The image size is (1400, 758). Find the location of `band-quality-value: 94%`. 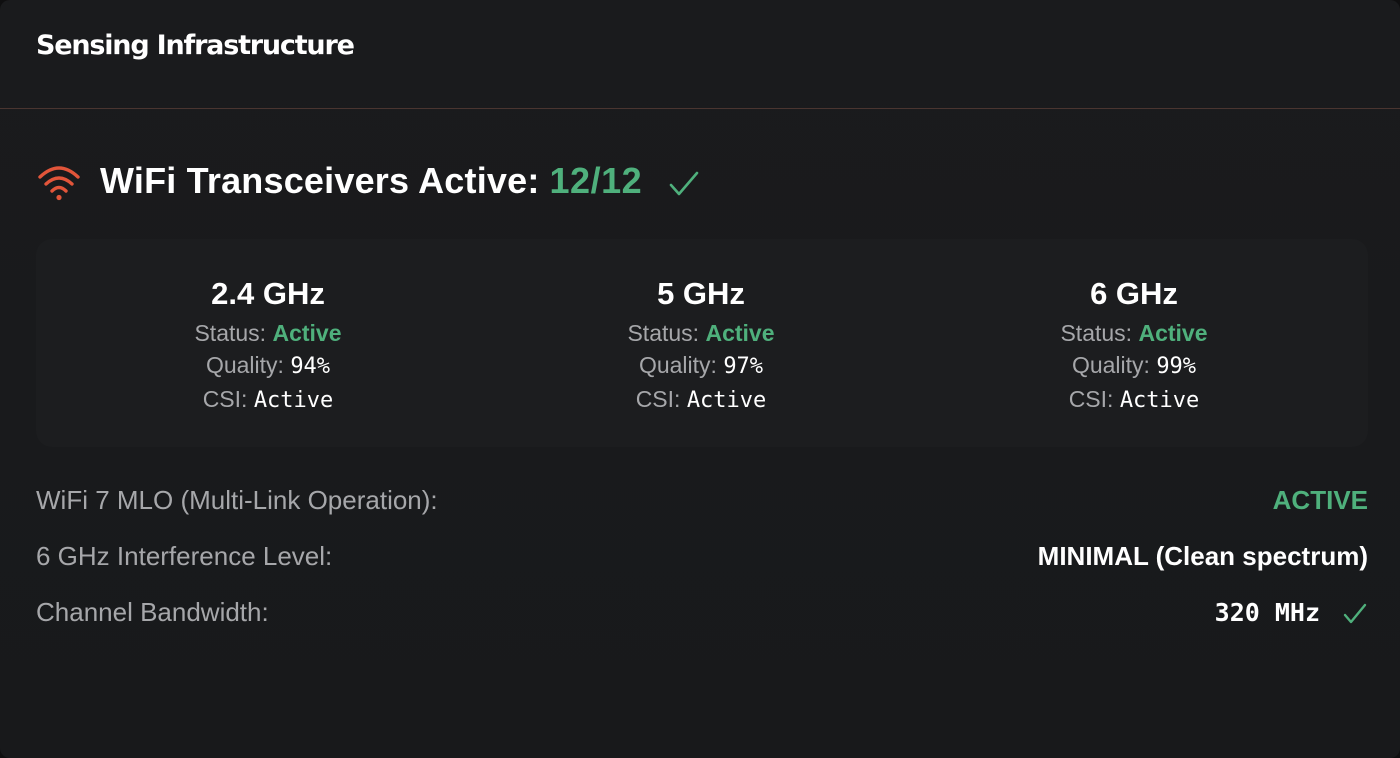

band-quality-value: 94% is located at coordinates (310, 366).